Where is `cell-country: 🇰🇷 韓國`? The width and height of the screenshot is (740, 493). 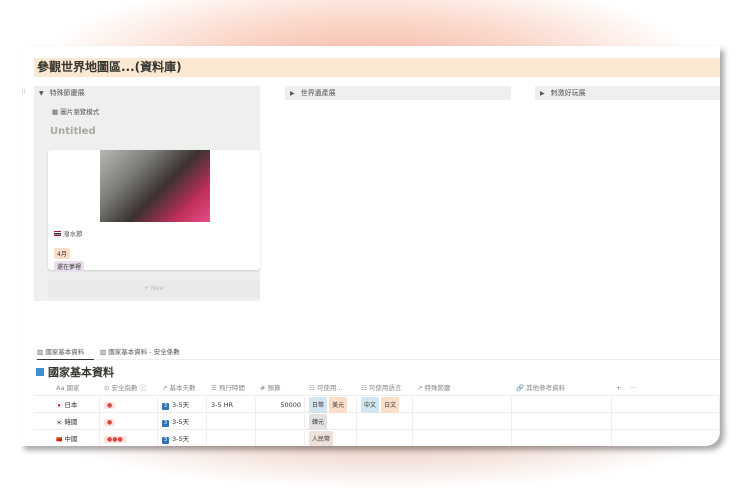
cell-country: 🇰🇷 韓國 is located at coordinates (76, 422).